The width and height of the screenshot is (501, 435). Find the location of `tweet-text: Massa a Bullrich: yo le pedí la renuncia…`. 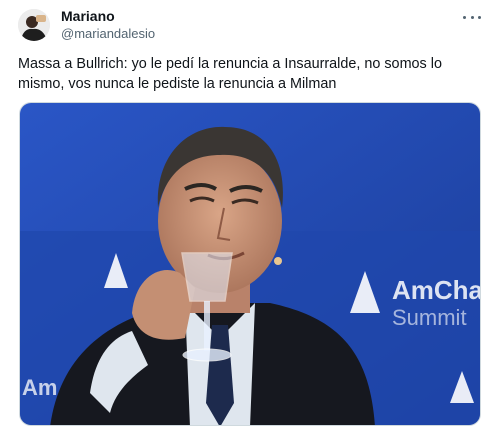

tweet-text: Massa a Bullrich: yo le pedí la renuncia… is located at coordinates (250, 74).